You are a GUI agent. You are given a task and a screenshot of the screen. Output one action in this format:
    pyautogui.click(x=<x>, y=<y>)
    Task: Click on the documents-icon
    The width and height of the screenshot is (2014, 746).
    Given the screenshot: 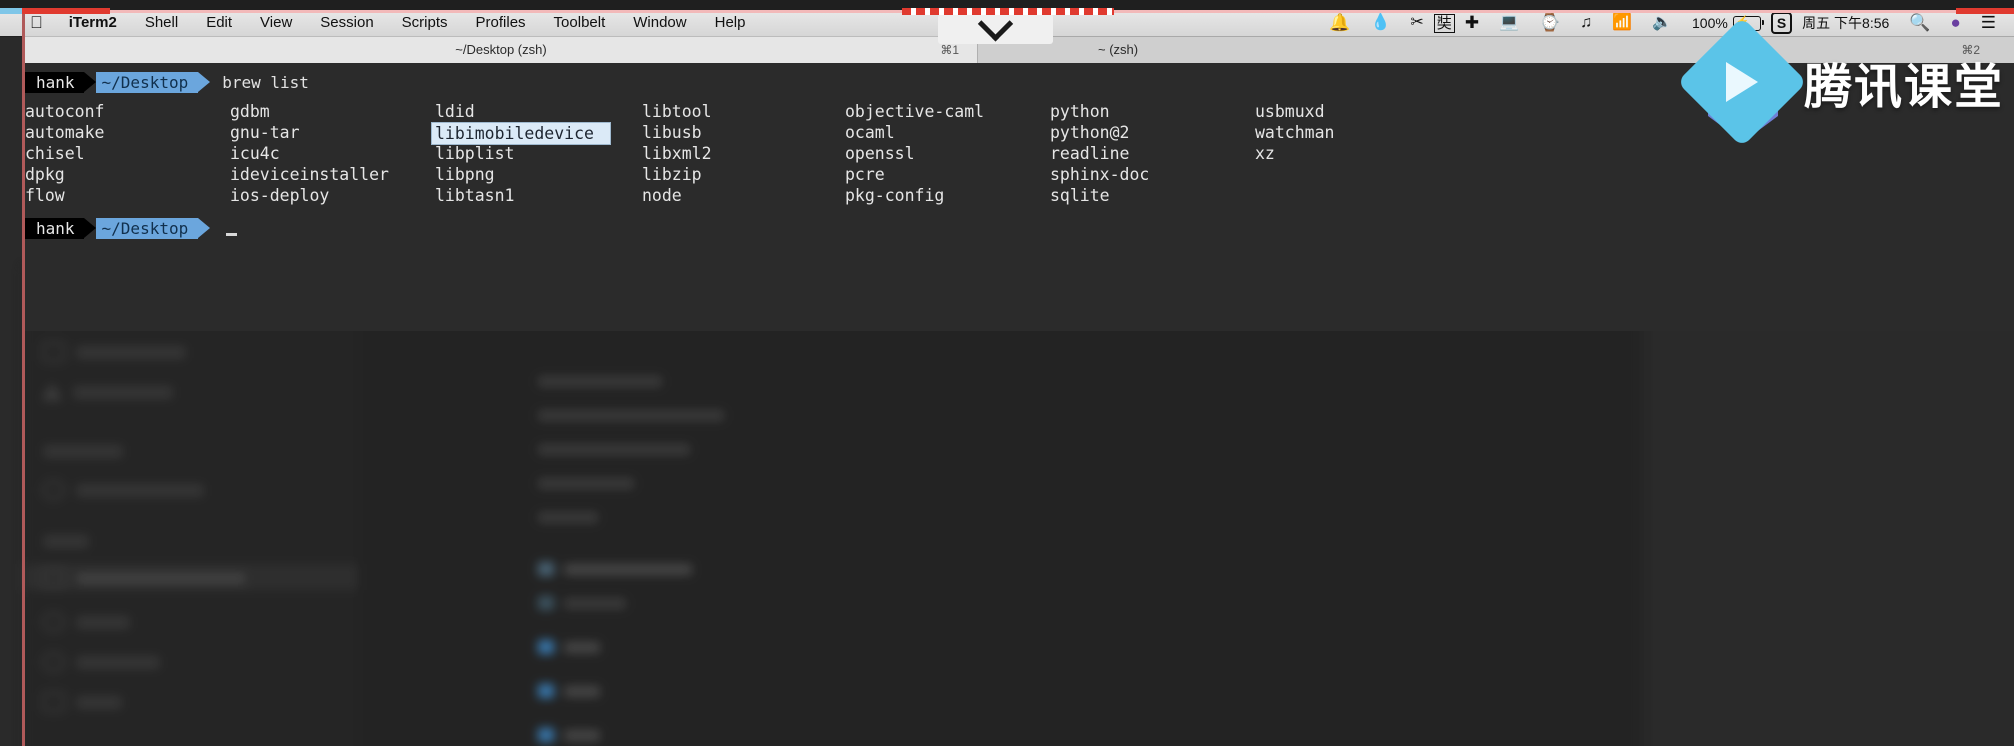 What is the action you would take?
    pyautogui.click(x=53, y=352)
    